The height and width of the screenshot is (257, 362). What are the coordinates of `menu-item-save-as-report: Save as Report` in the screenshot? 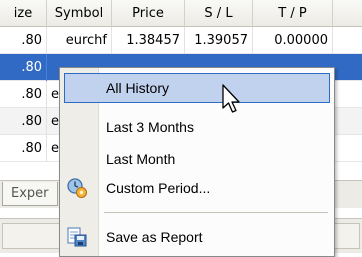 It's located at (197, 237).